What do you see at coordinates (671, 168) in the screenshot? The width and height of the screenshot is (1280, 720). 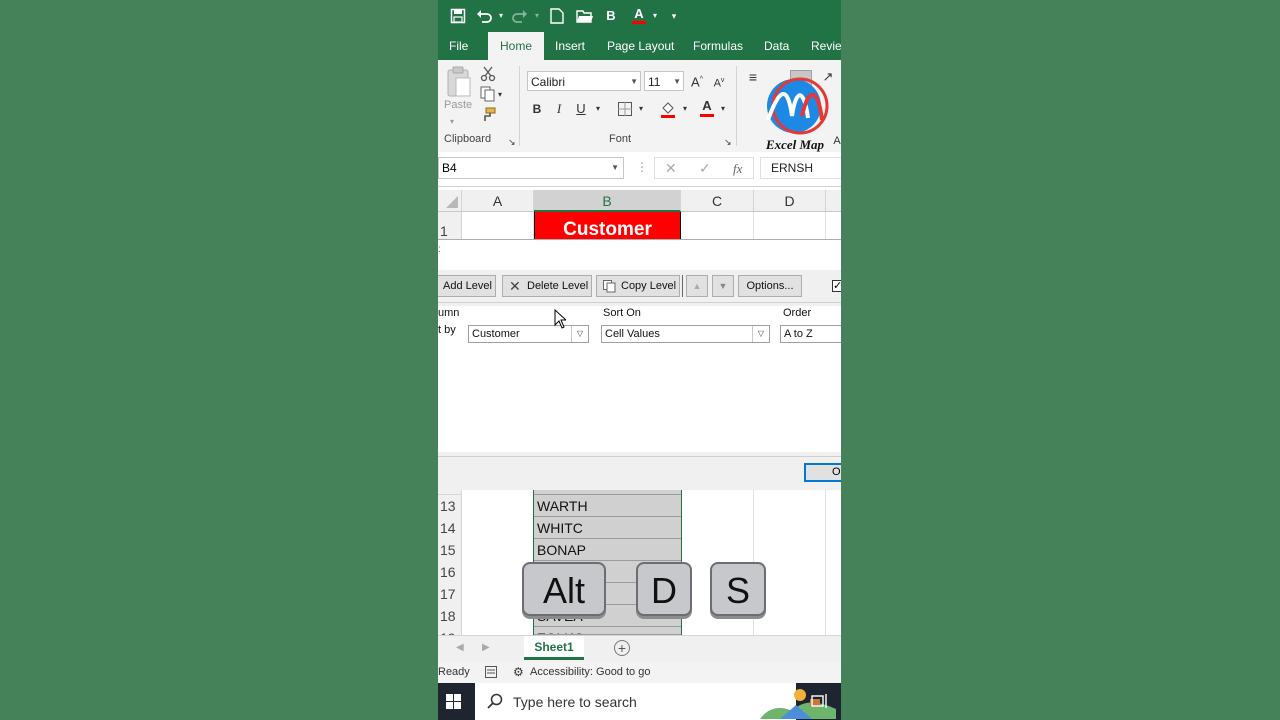 I see `cancel-edit-icon: ✕` at bounding box center [671, 168].